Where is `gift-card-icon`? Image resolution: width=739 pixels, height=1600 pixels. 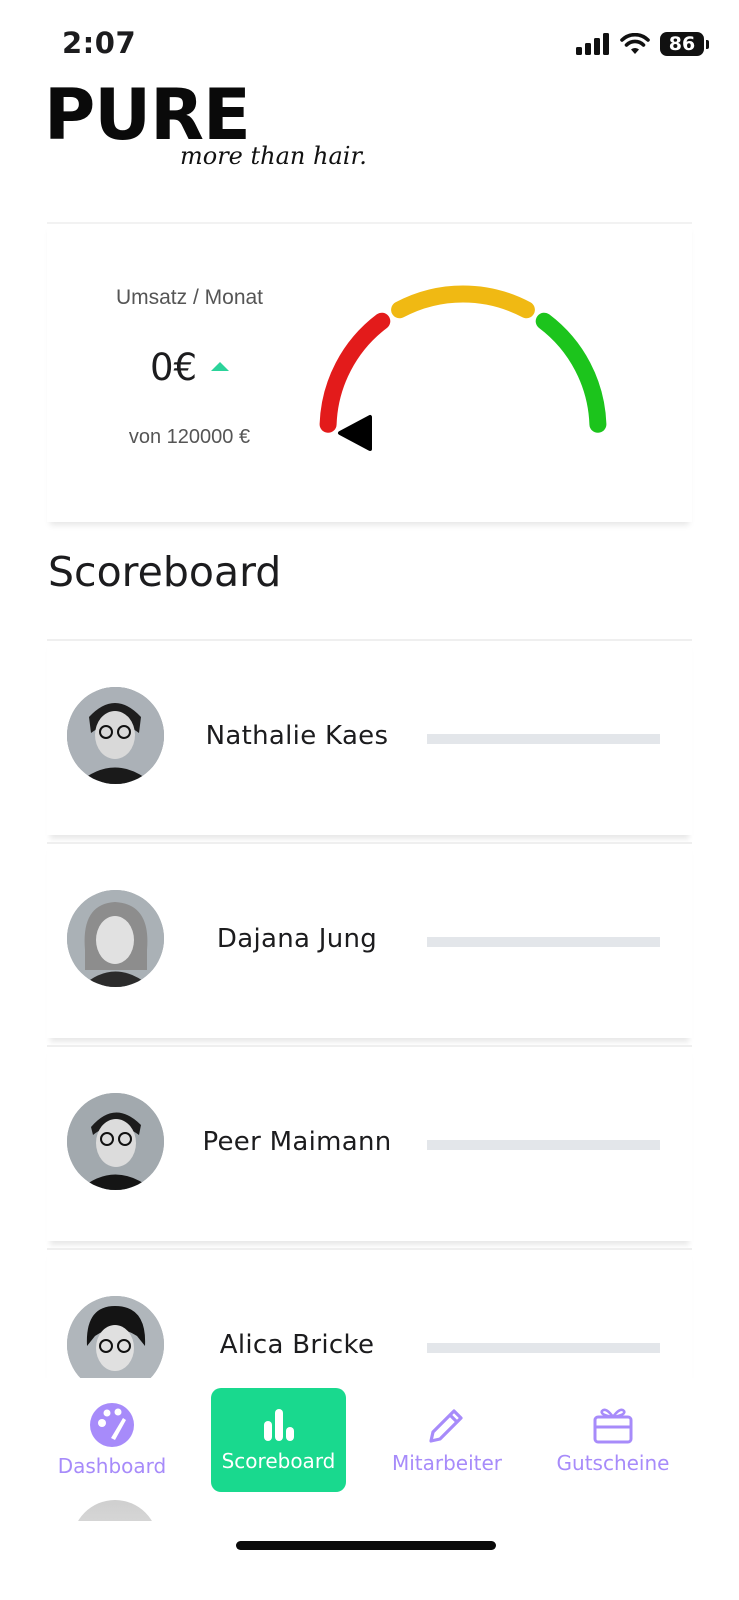 gift-card-icon is located at coordinates (613, 1426).